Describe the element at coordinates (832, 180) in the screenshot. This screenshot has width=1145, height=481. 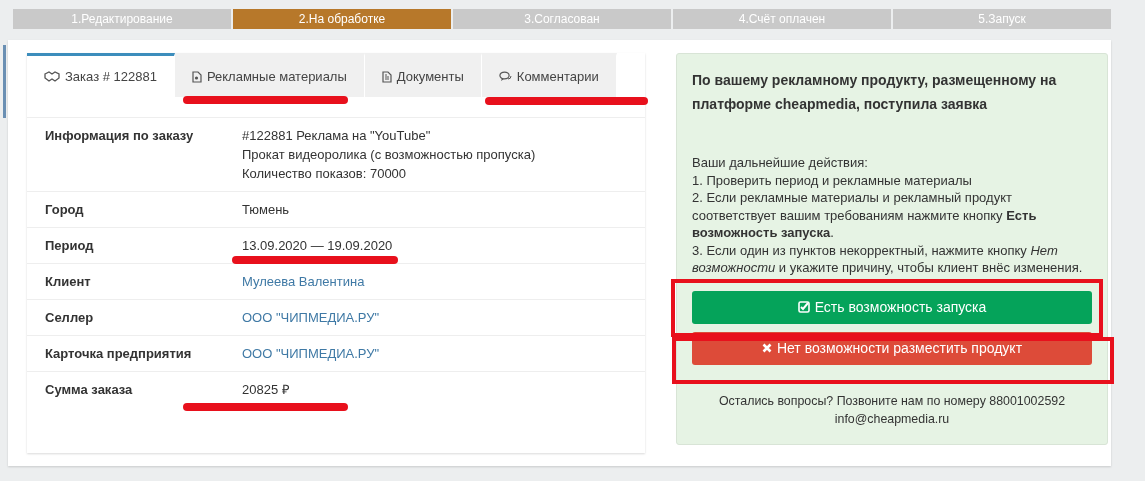
I see `instruction-text: 1. Проверить период и рекламные материалы` at that location.